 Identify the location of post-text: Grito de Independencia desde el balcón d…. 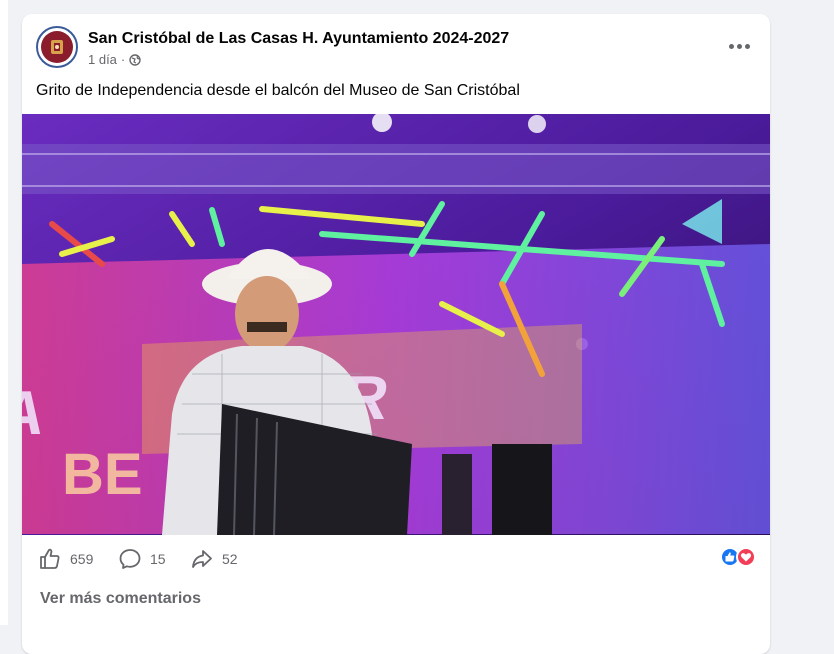
(278, 90).